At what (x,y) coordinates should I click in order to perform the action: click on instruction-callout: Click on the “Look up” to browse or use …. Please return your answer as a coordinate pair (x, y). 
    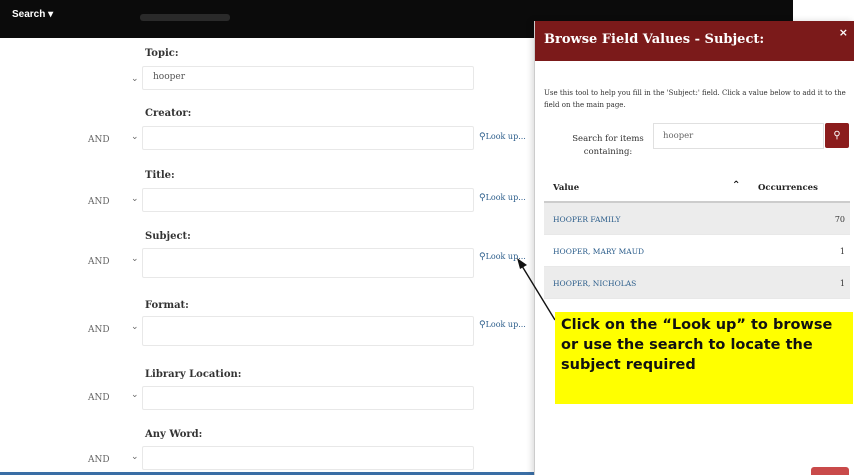
    Looking at the image, I should click on (704, 358).